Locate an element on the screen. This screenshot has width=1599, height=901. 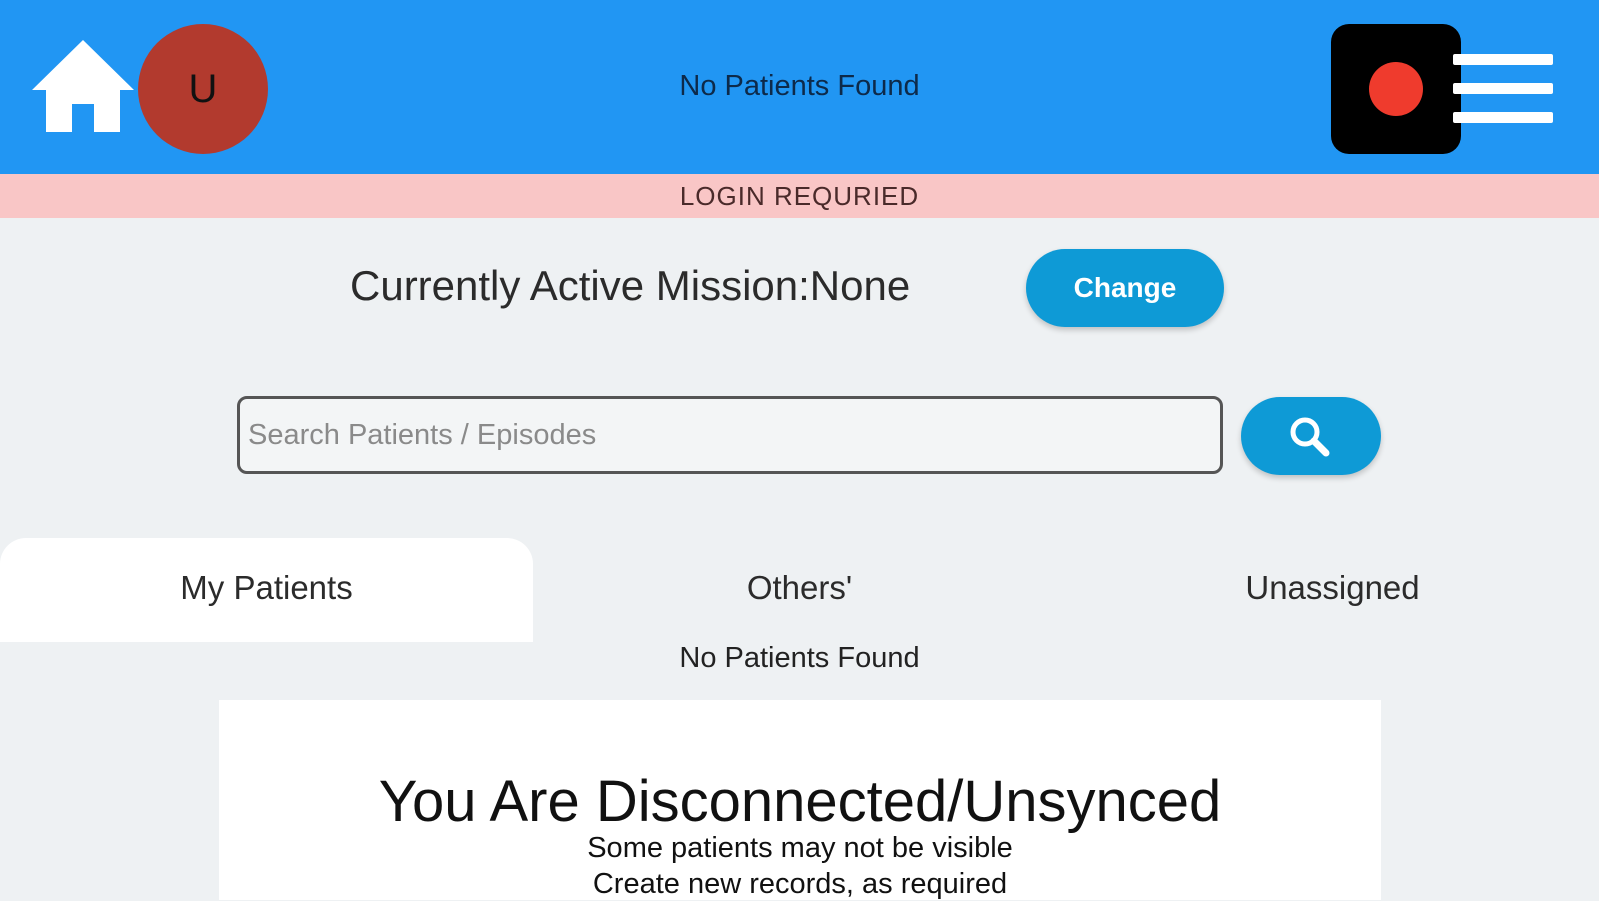
record-button is located at coordinates (1396, 89).